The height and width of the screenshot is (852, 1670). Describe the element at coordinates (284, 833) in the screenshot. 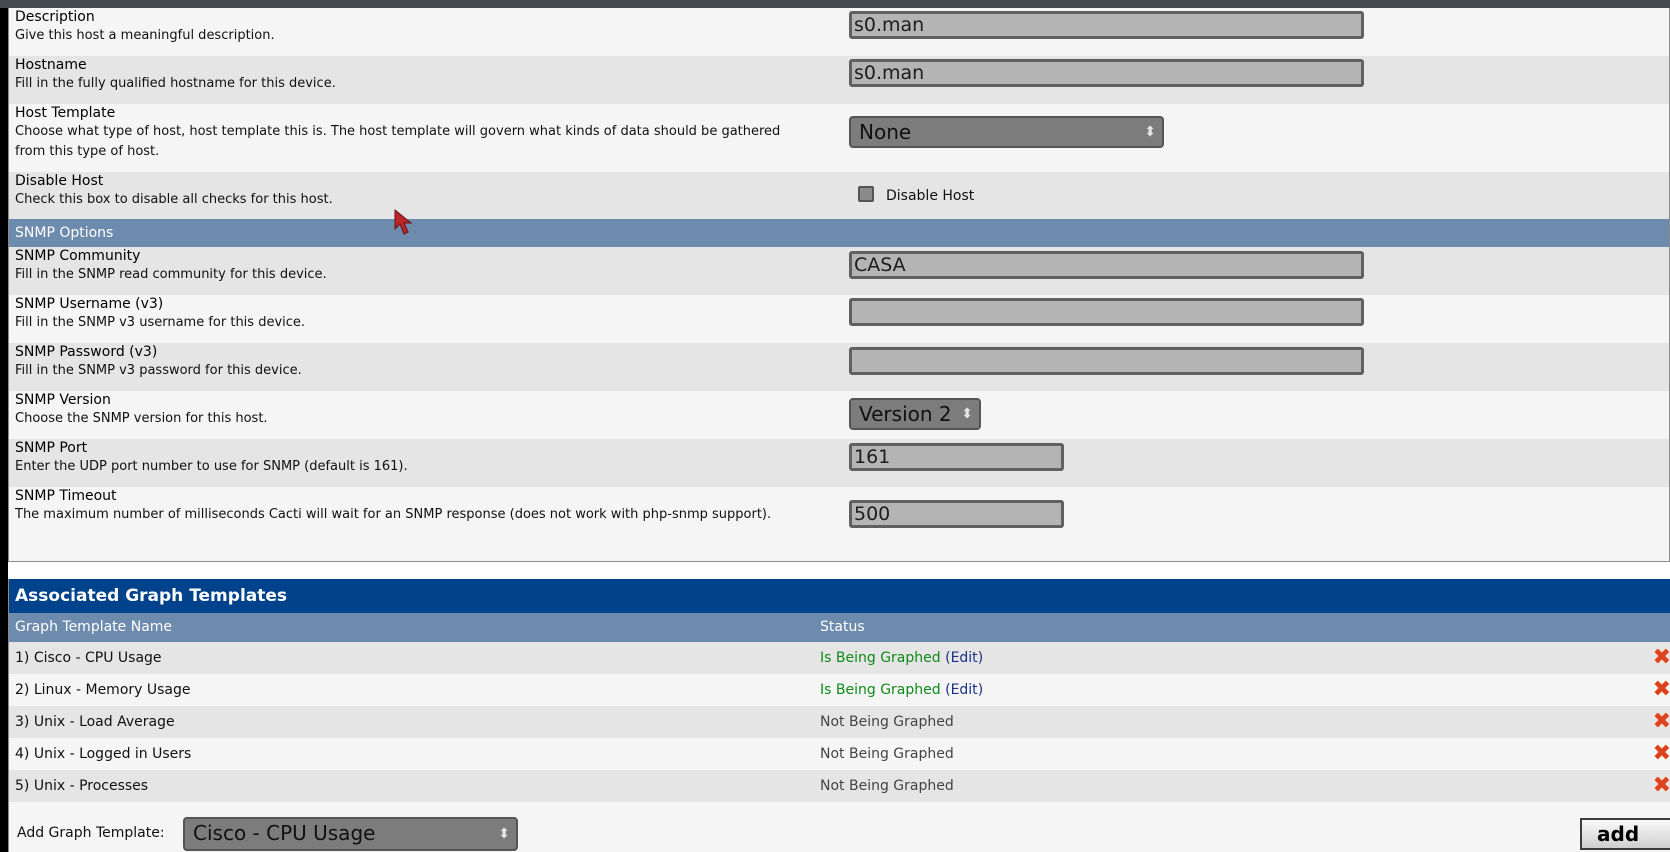

I see `add-graph-template-value: Cisco - CPU Usage` at that location.